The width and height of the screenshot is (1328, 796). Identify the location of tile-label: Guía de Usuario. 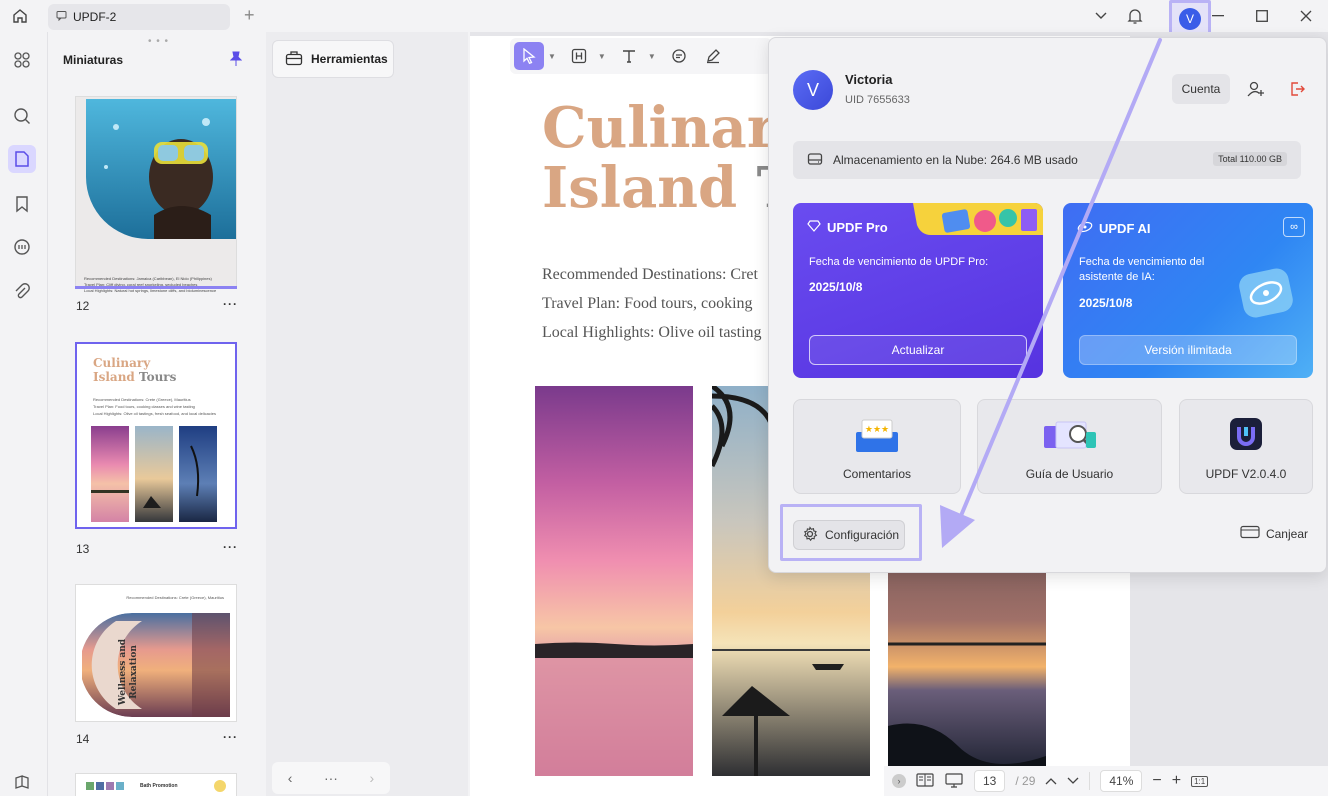
(1069, 474).